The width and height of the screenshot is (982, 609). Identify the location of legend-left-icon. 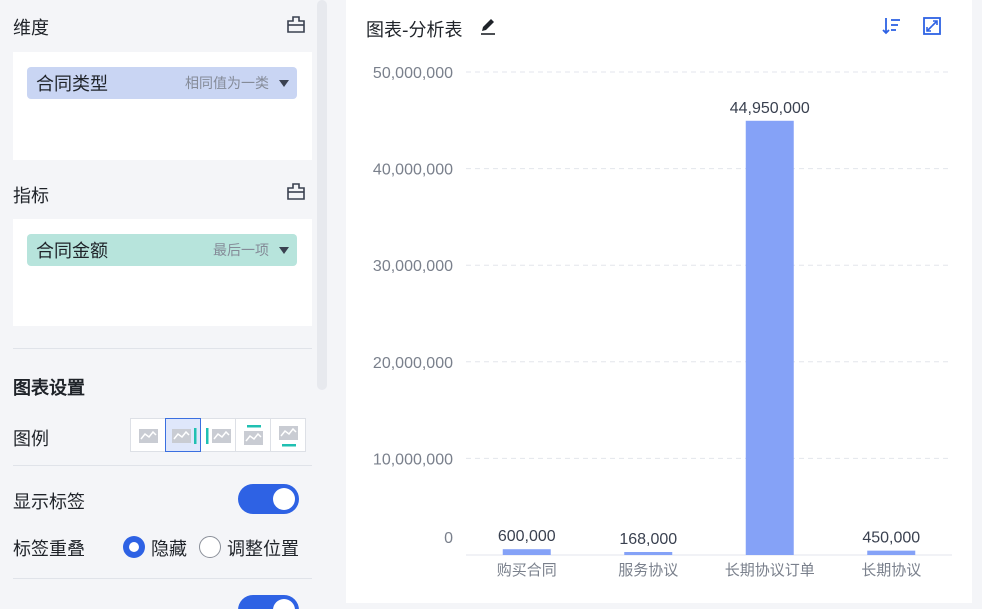
(218, 436).